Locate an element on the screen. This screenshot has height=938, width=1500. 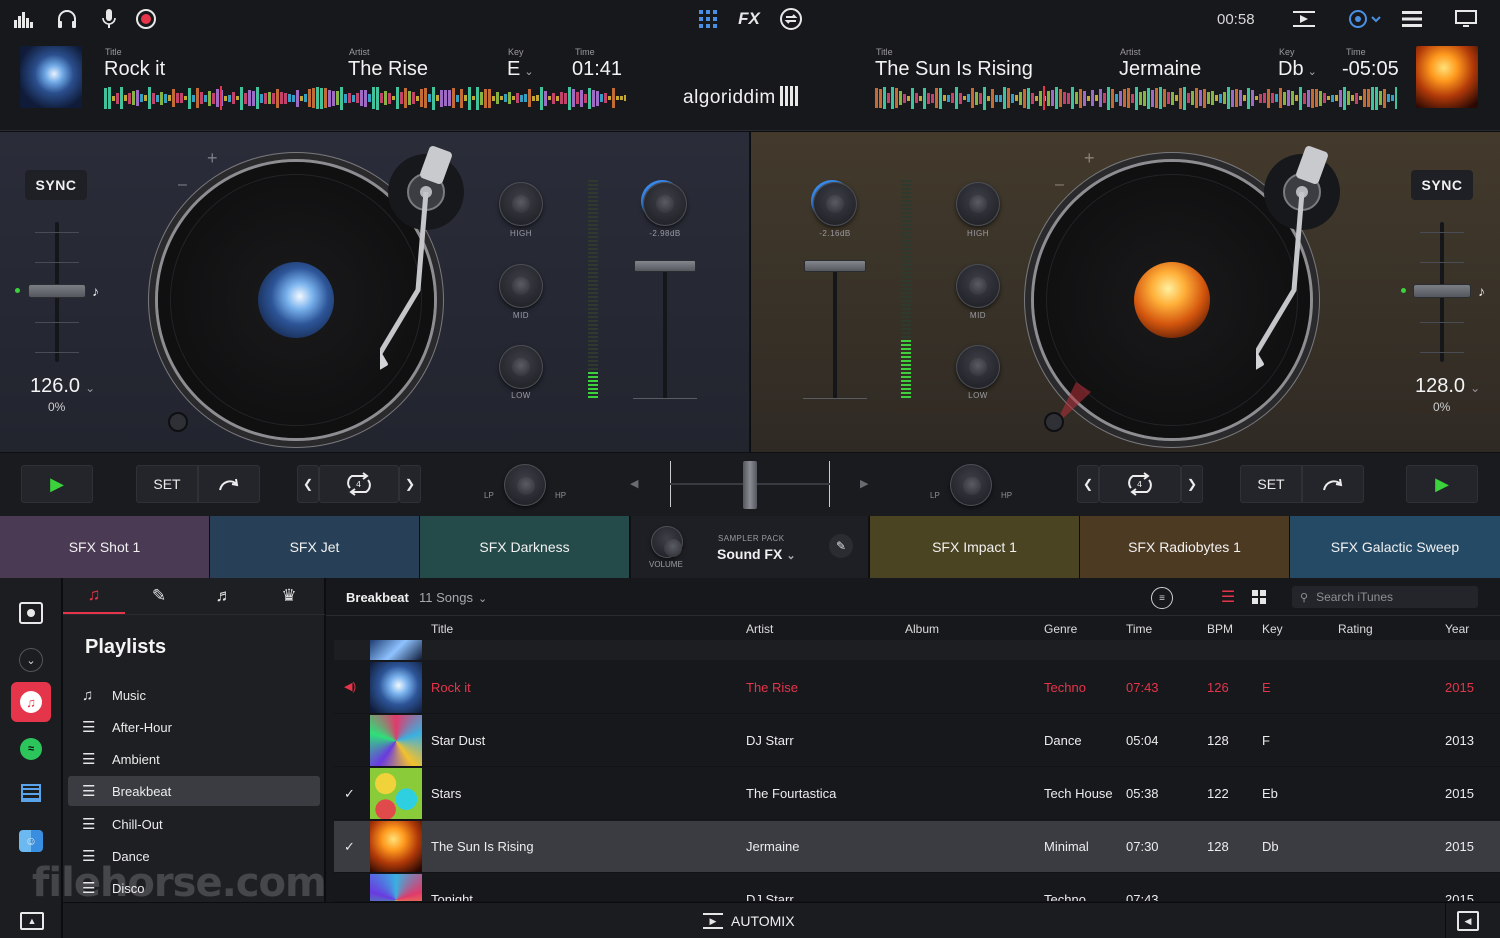
videos-icon is located at coordinates (31, 793).